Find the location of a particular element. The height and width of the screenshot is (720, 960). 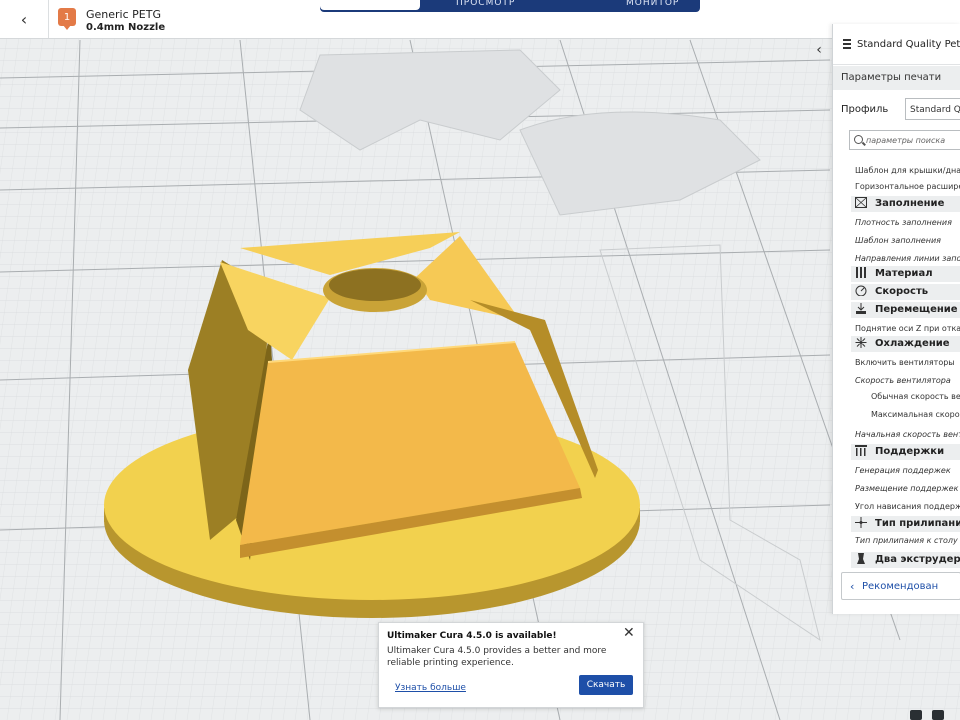

print-settings-title: Параметры печати is located at coordinates (896, 78).